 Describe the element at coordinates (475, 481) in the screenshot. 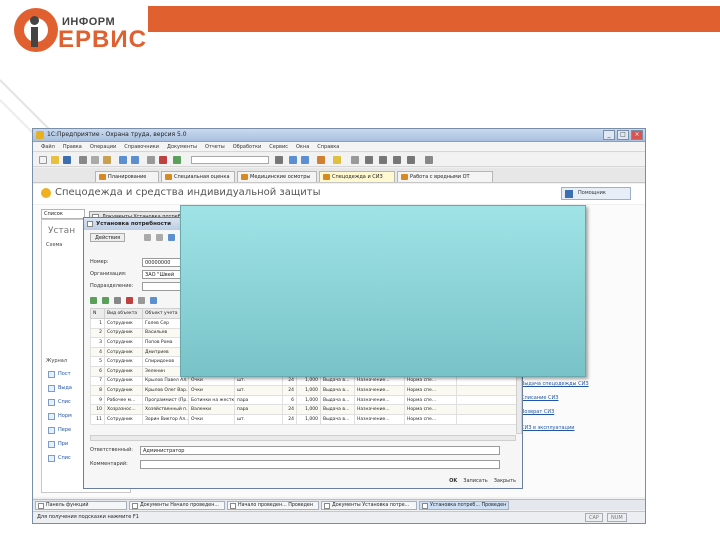

I see `write-button: Записать` at that location.